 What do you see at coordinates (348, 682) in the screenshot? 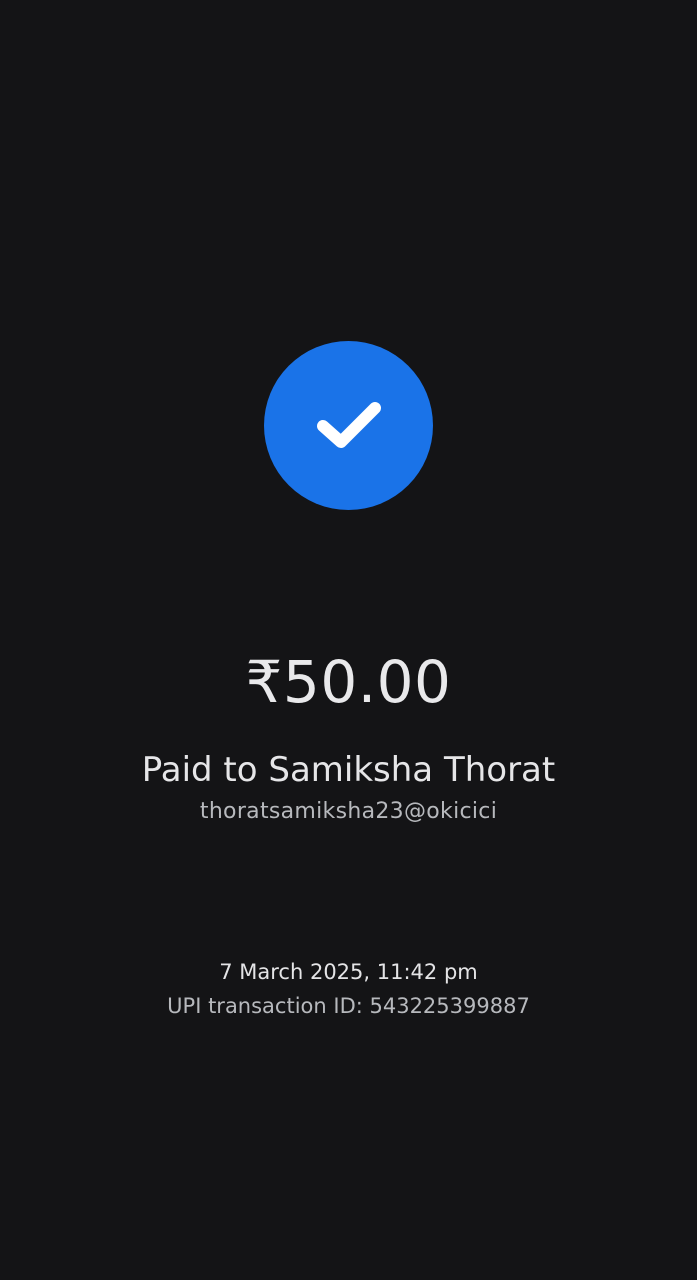
I see `payment-amount: ₹50.00` at bounding box center [348, 682].